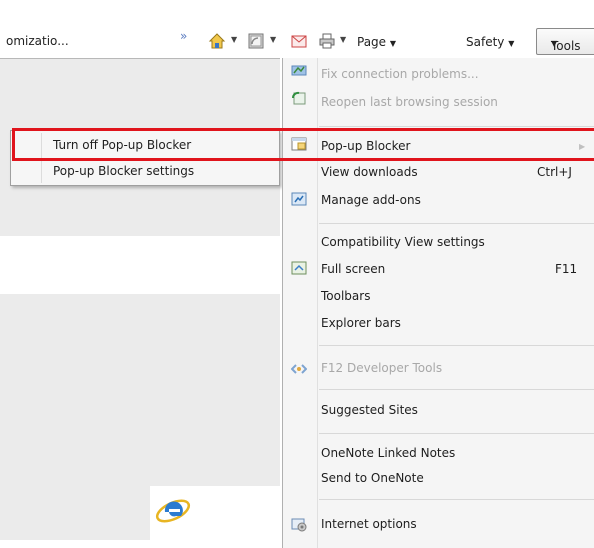  Describe the element at coordinates (217, 41) in the screenshot. I see `home-icon` at that location.